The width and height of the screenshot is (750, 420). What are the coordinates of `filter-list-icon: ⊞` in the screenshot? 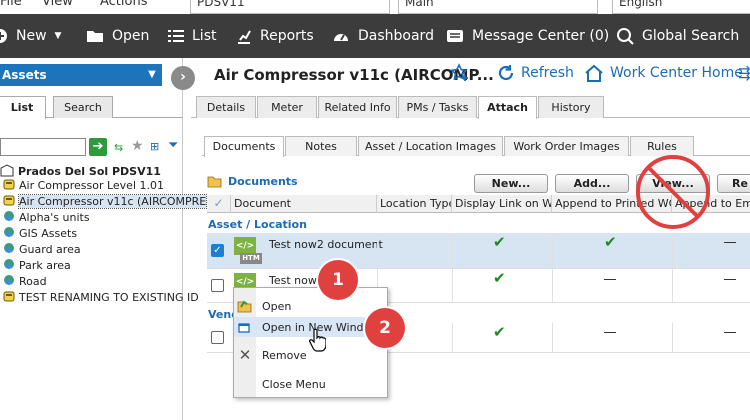 It's located at (154, 146).